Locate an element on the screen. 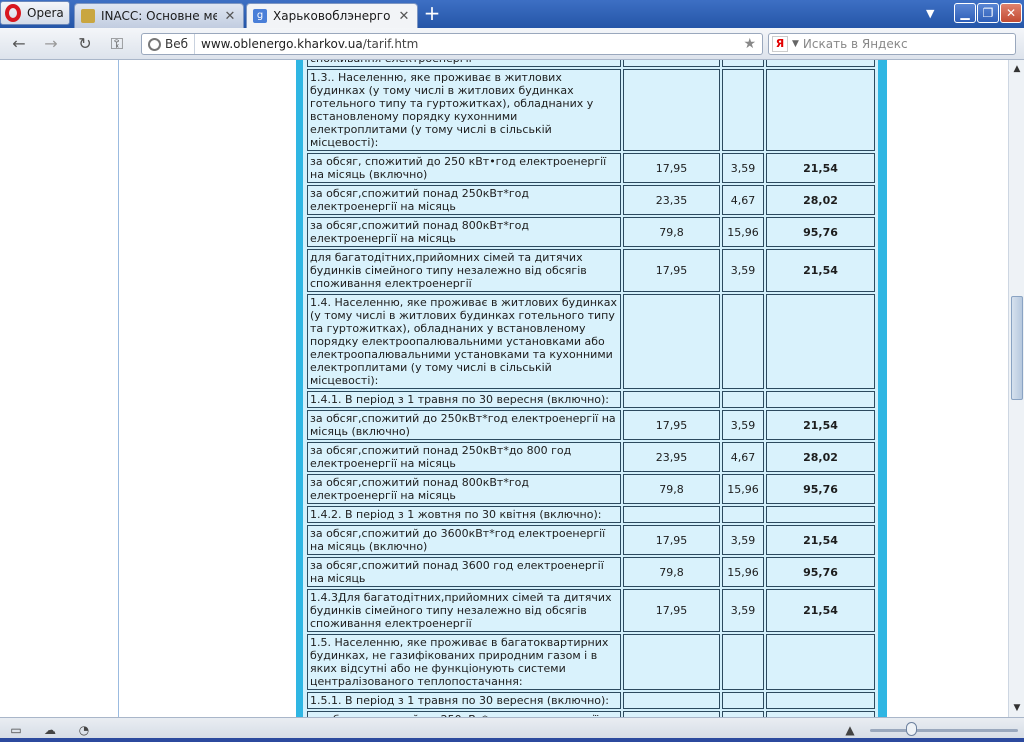 The image size is (1024, 742). page-side-border is located at coordinates (118, 388).